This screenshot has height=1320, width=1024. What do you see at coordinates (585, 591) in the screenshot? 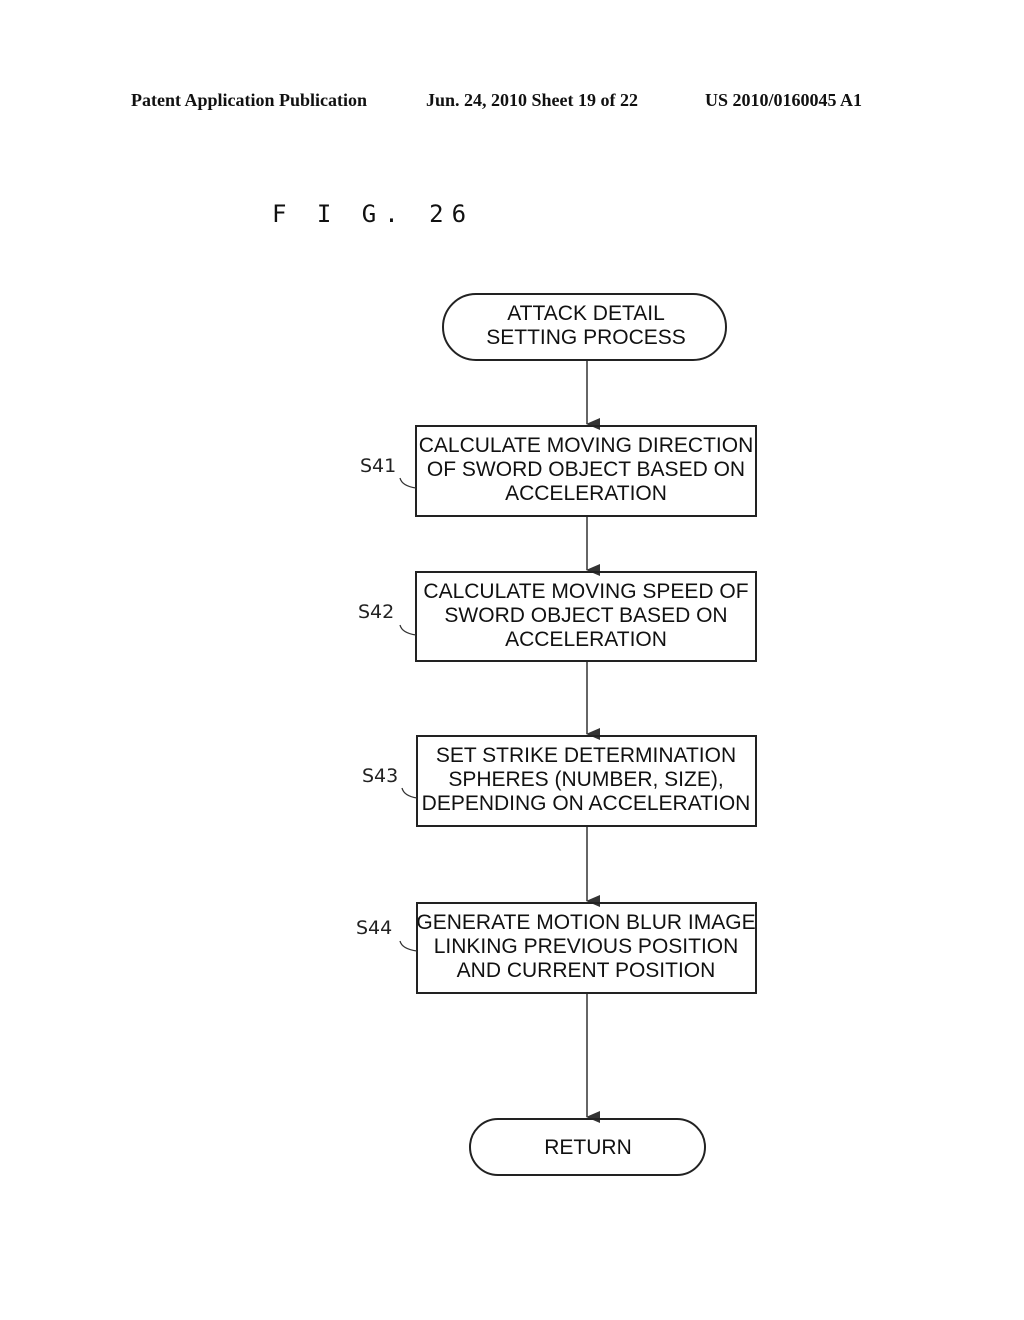
I see `s42-line-1: CALCULATE MOVING SPEED OF` at bounding box center [585, 591].